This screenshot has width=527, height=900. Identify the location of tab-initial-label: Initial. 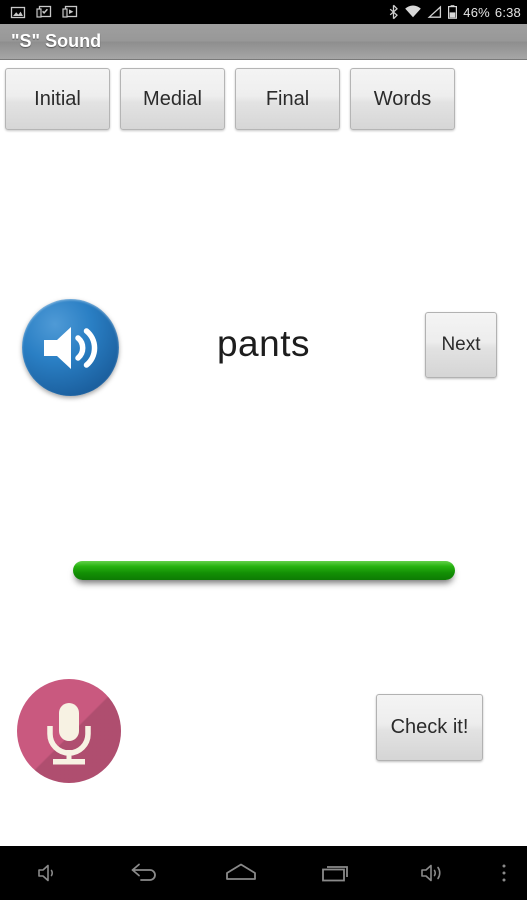
(57, 98).